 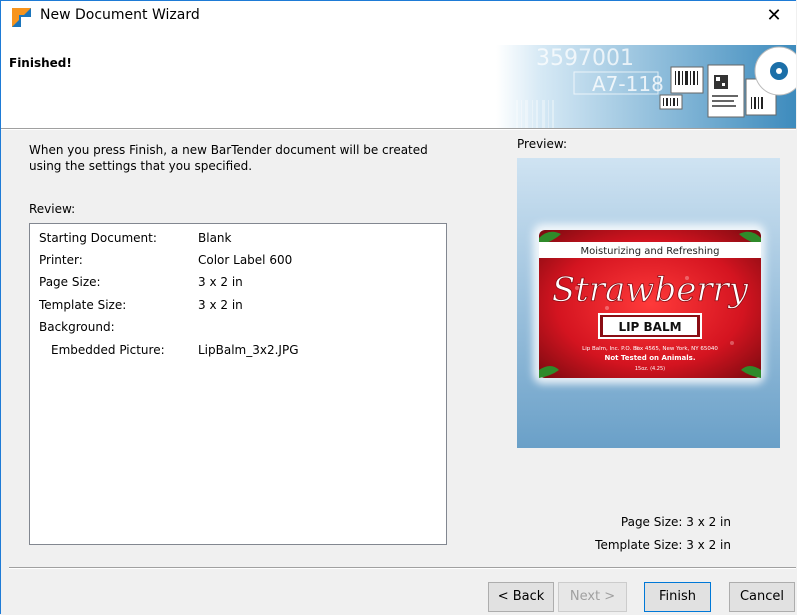 What do you see at coordinates (245, 260) in the screenshot?
I see `review-value: Color Label 600` at bounding box center [245, 260].